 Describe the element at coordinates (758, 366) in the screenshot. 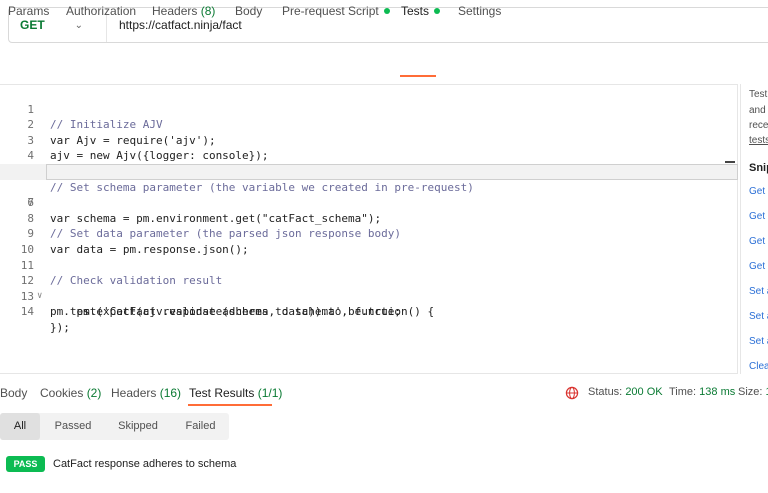

I see `snippet-item: Clea` at that location.